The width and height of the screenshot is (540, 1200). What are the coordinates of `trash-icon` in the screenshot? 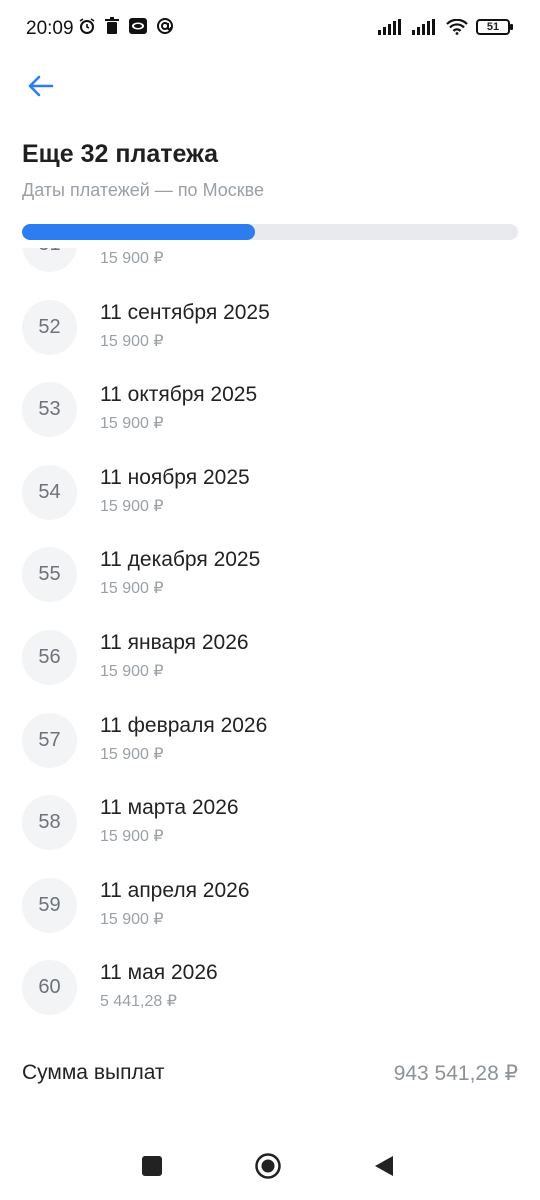 It's located at (112, 25).